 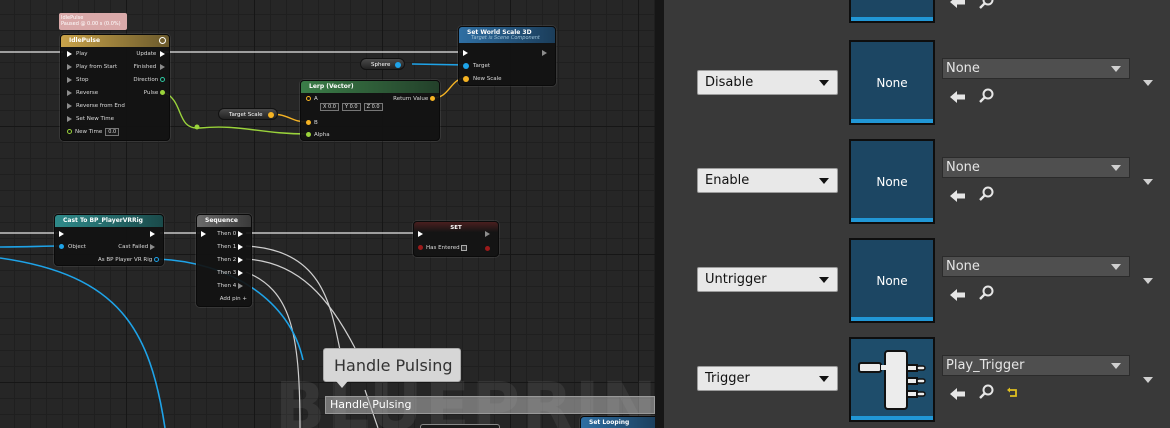 I want to click on pin-new-time: New Time 0.0, so click(x=93, y=132).